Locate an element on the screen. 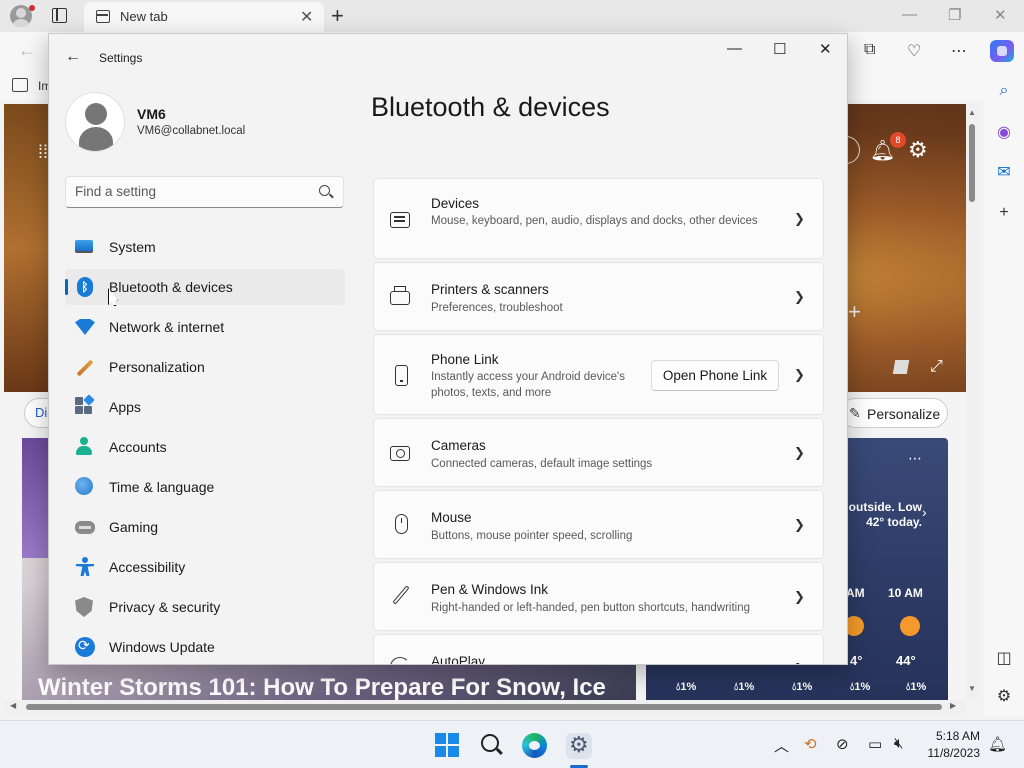 The width and height of the screenshot is (1024, 768). autoplay-icon is located at coordinates (400, 660).